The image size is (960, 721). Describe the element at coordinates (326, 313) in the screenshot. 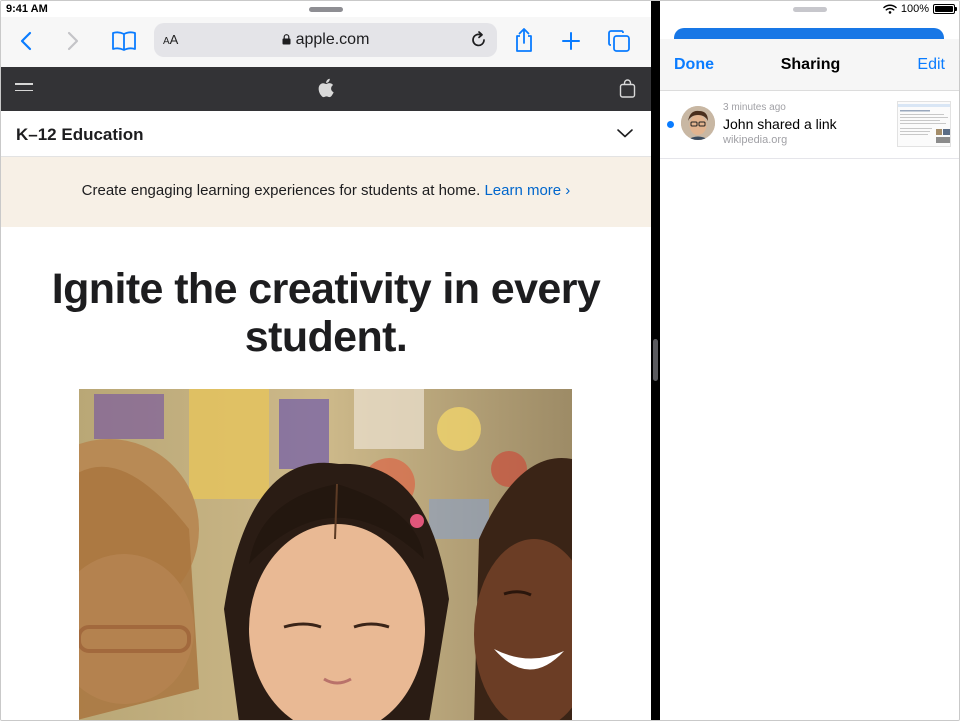

I see `hero-headline: Ignite the creativity in every student.` at that location.